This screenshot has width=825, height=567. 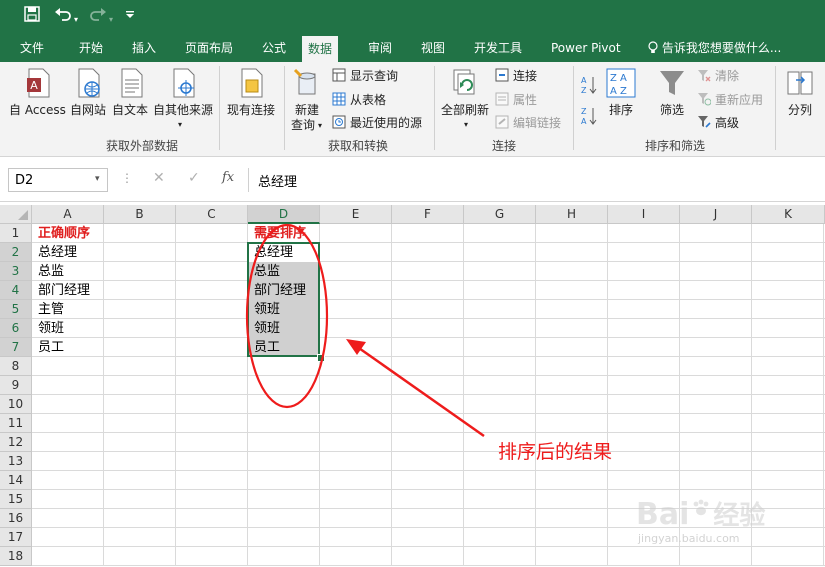 What do you see at coordinates (739, 516) in the screenshot?
I see `watermark-brand-2: 经验` at bounding box center [739, 516].